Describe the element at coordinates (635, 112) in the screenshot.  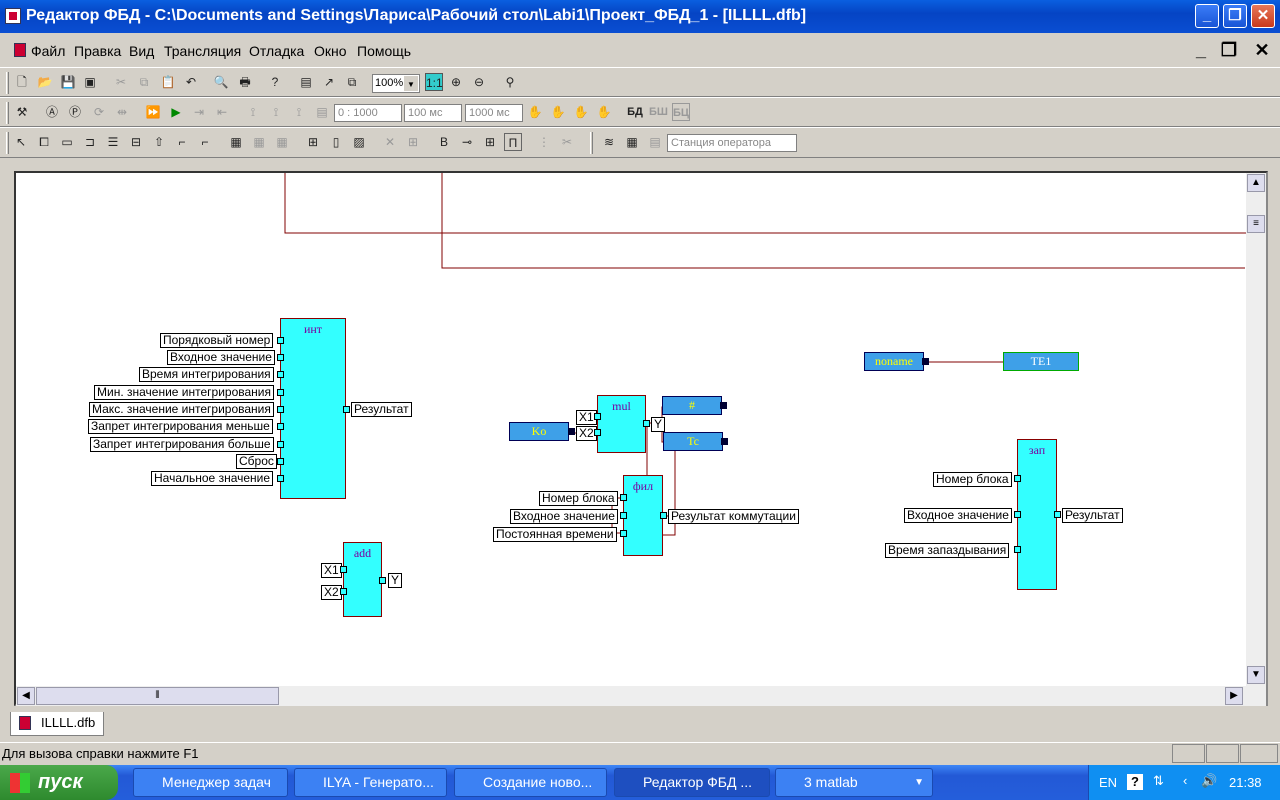
I see `mode-bd-button: БД` at that location.